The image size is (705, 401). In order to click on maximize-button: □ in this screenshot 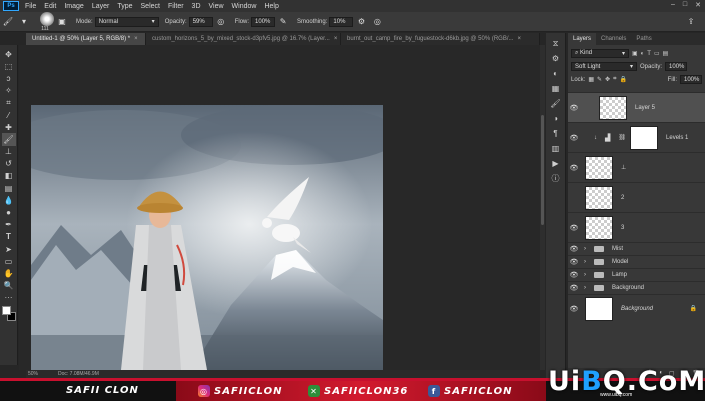, I will do `click(685, 5)`.